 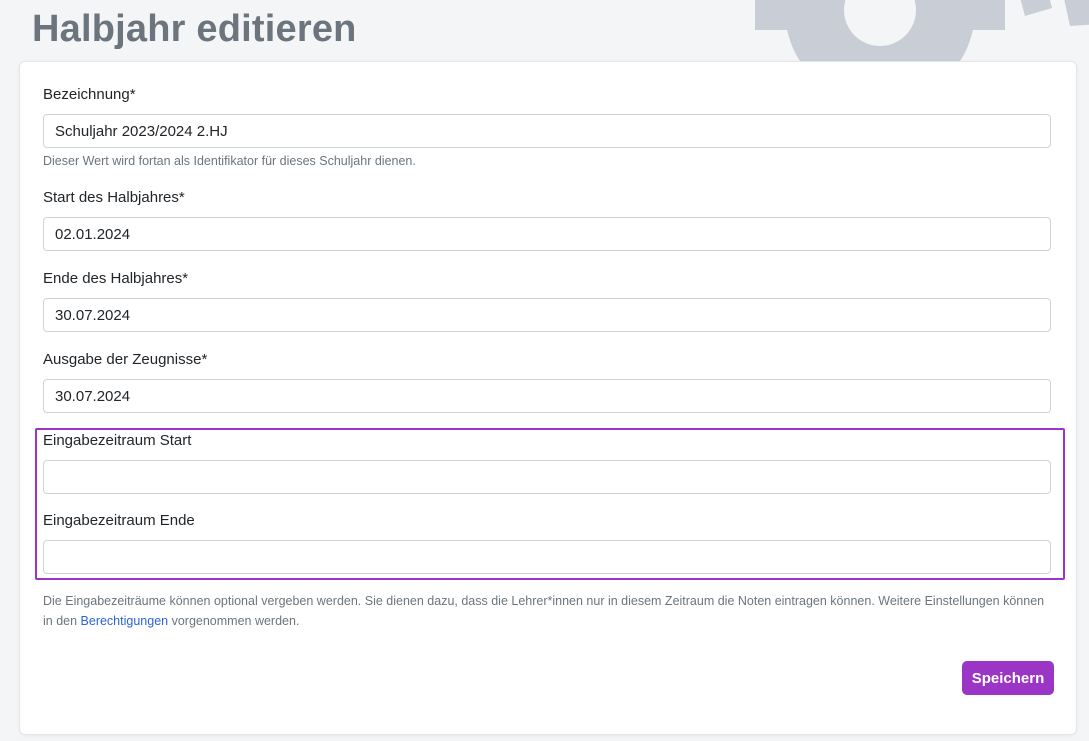 I want to click on save-button: Speichern, so click(x=1008, y=678).